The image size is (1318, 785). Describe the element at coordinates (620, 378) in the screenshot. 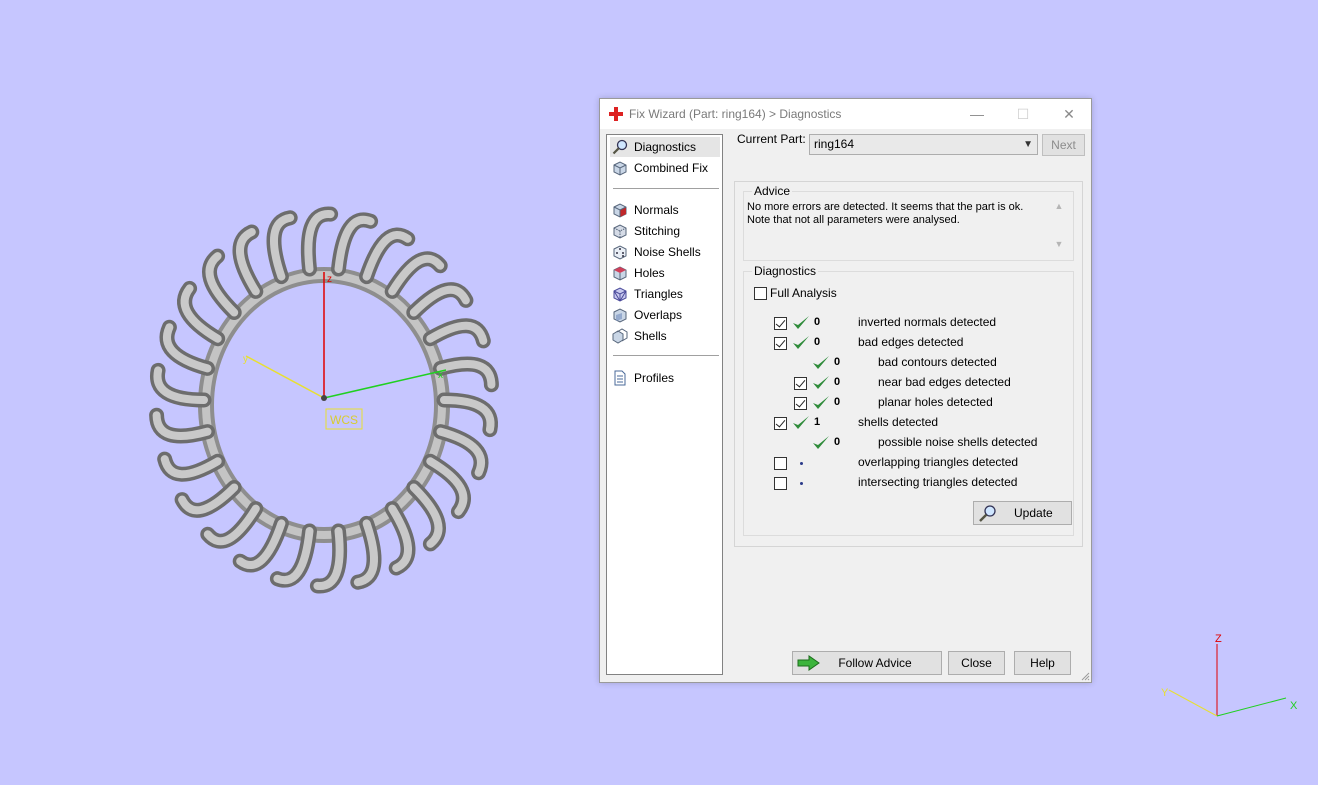

I see `document-icon` at that location.